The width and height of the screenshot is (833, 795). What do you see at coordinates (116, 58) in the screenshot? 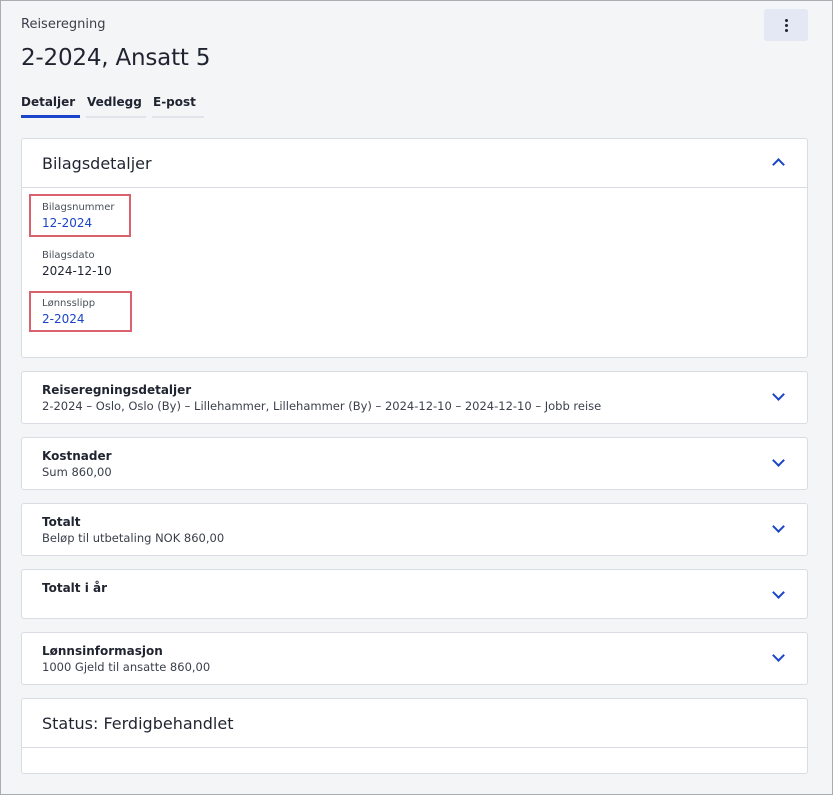
I see `page-title: 2-2024, Ansatt 5` at bounding box center [116, 58].